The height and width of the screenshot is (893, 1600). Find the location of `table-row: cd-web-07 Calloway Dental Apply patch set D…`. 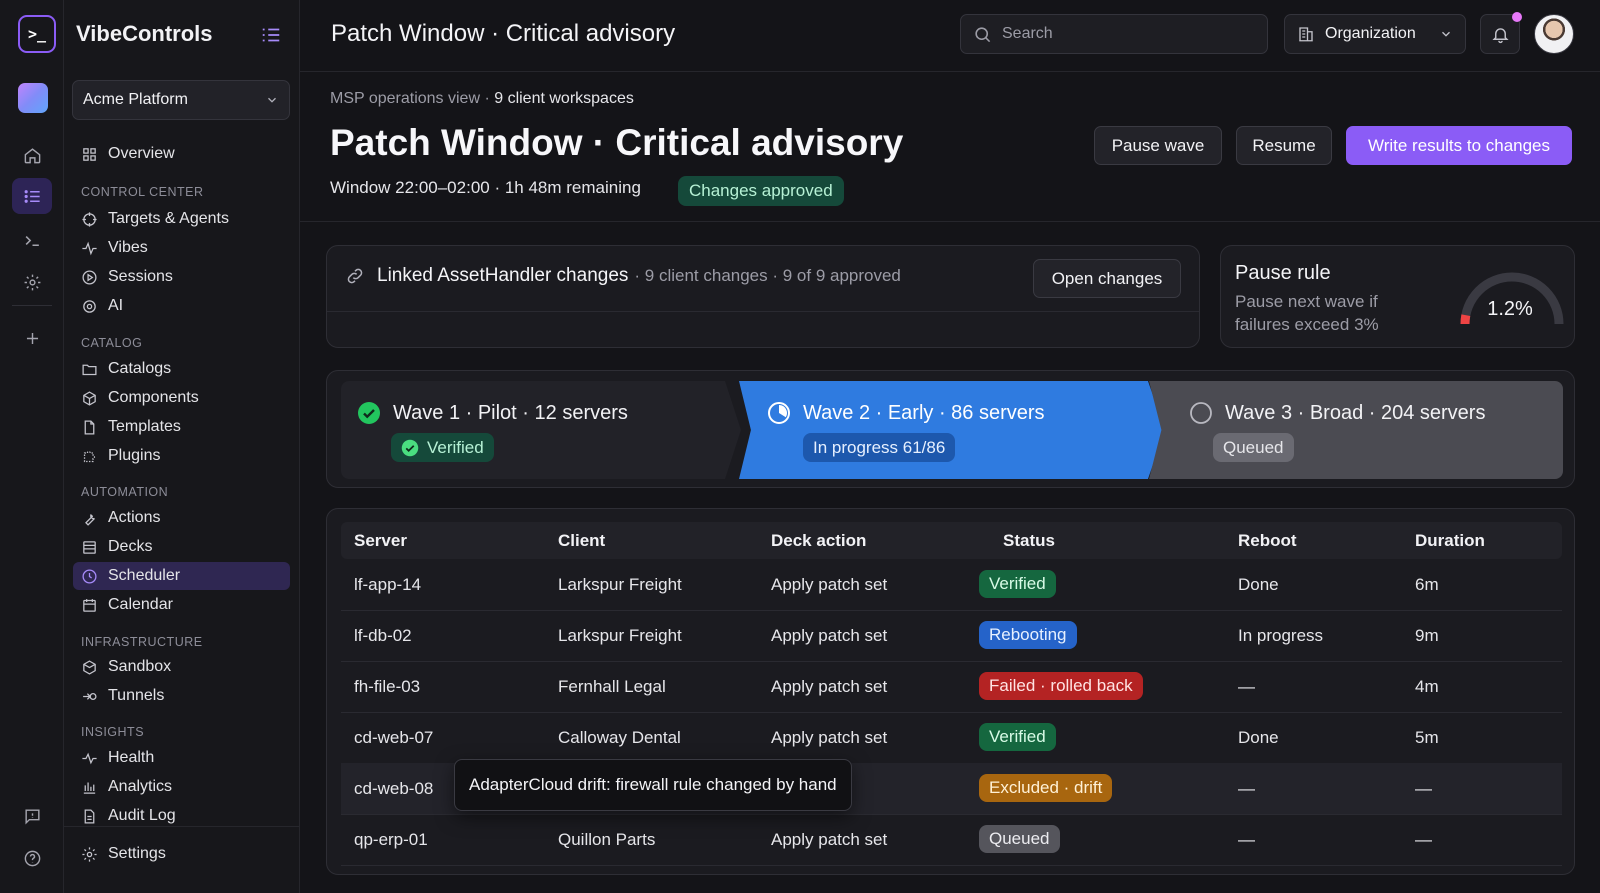

table-row: cd-web-07 Calloway Dental Apply patch set D… is located at coordinates (951, 738).